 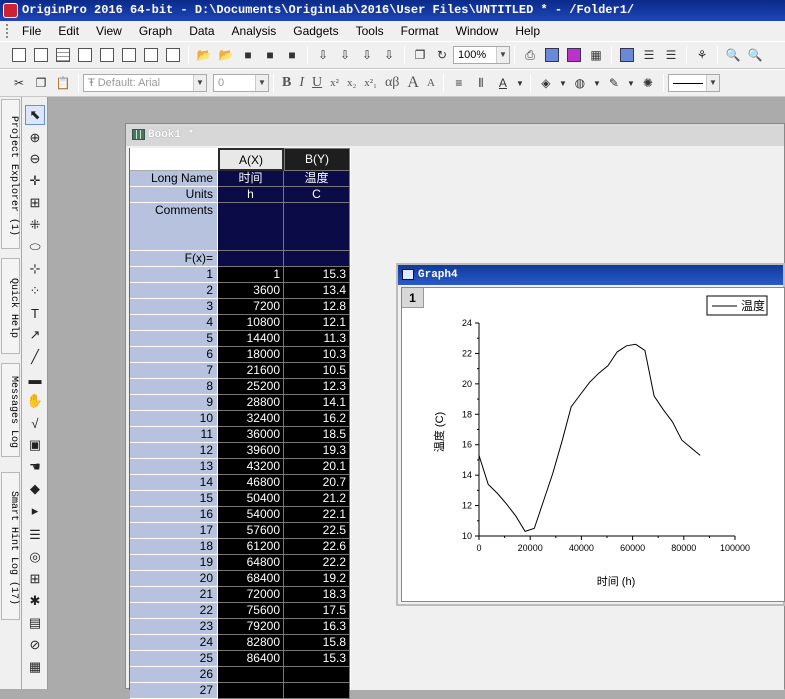 I want to click on cell-b: 10.5, so click(x=317, y=371).